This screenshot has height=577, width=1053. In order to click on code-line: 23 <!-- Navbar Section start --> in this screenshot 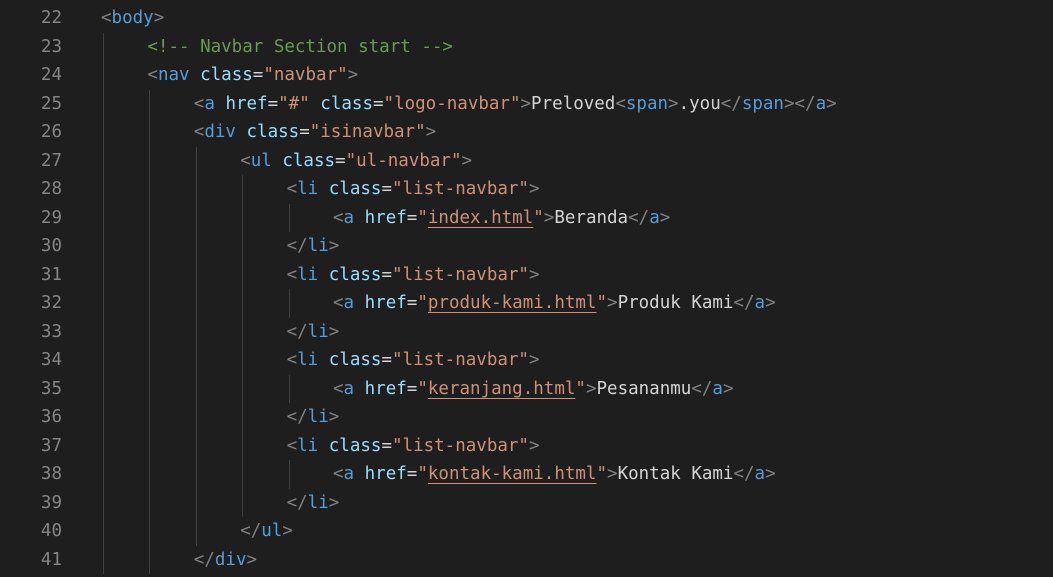, I will do `click(526, 47)`.